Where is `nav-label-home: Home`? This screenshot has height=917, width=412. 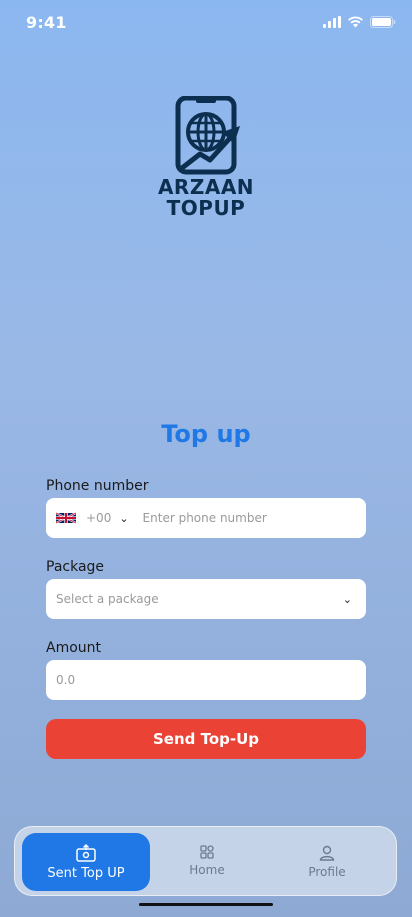
nav-label-home: Home is located at coordinates (207, 870).